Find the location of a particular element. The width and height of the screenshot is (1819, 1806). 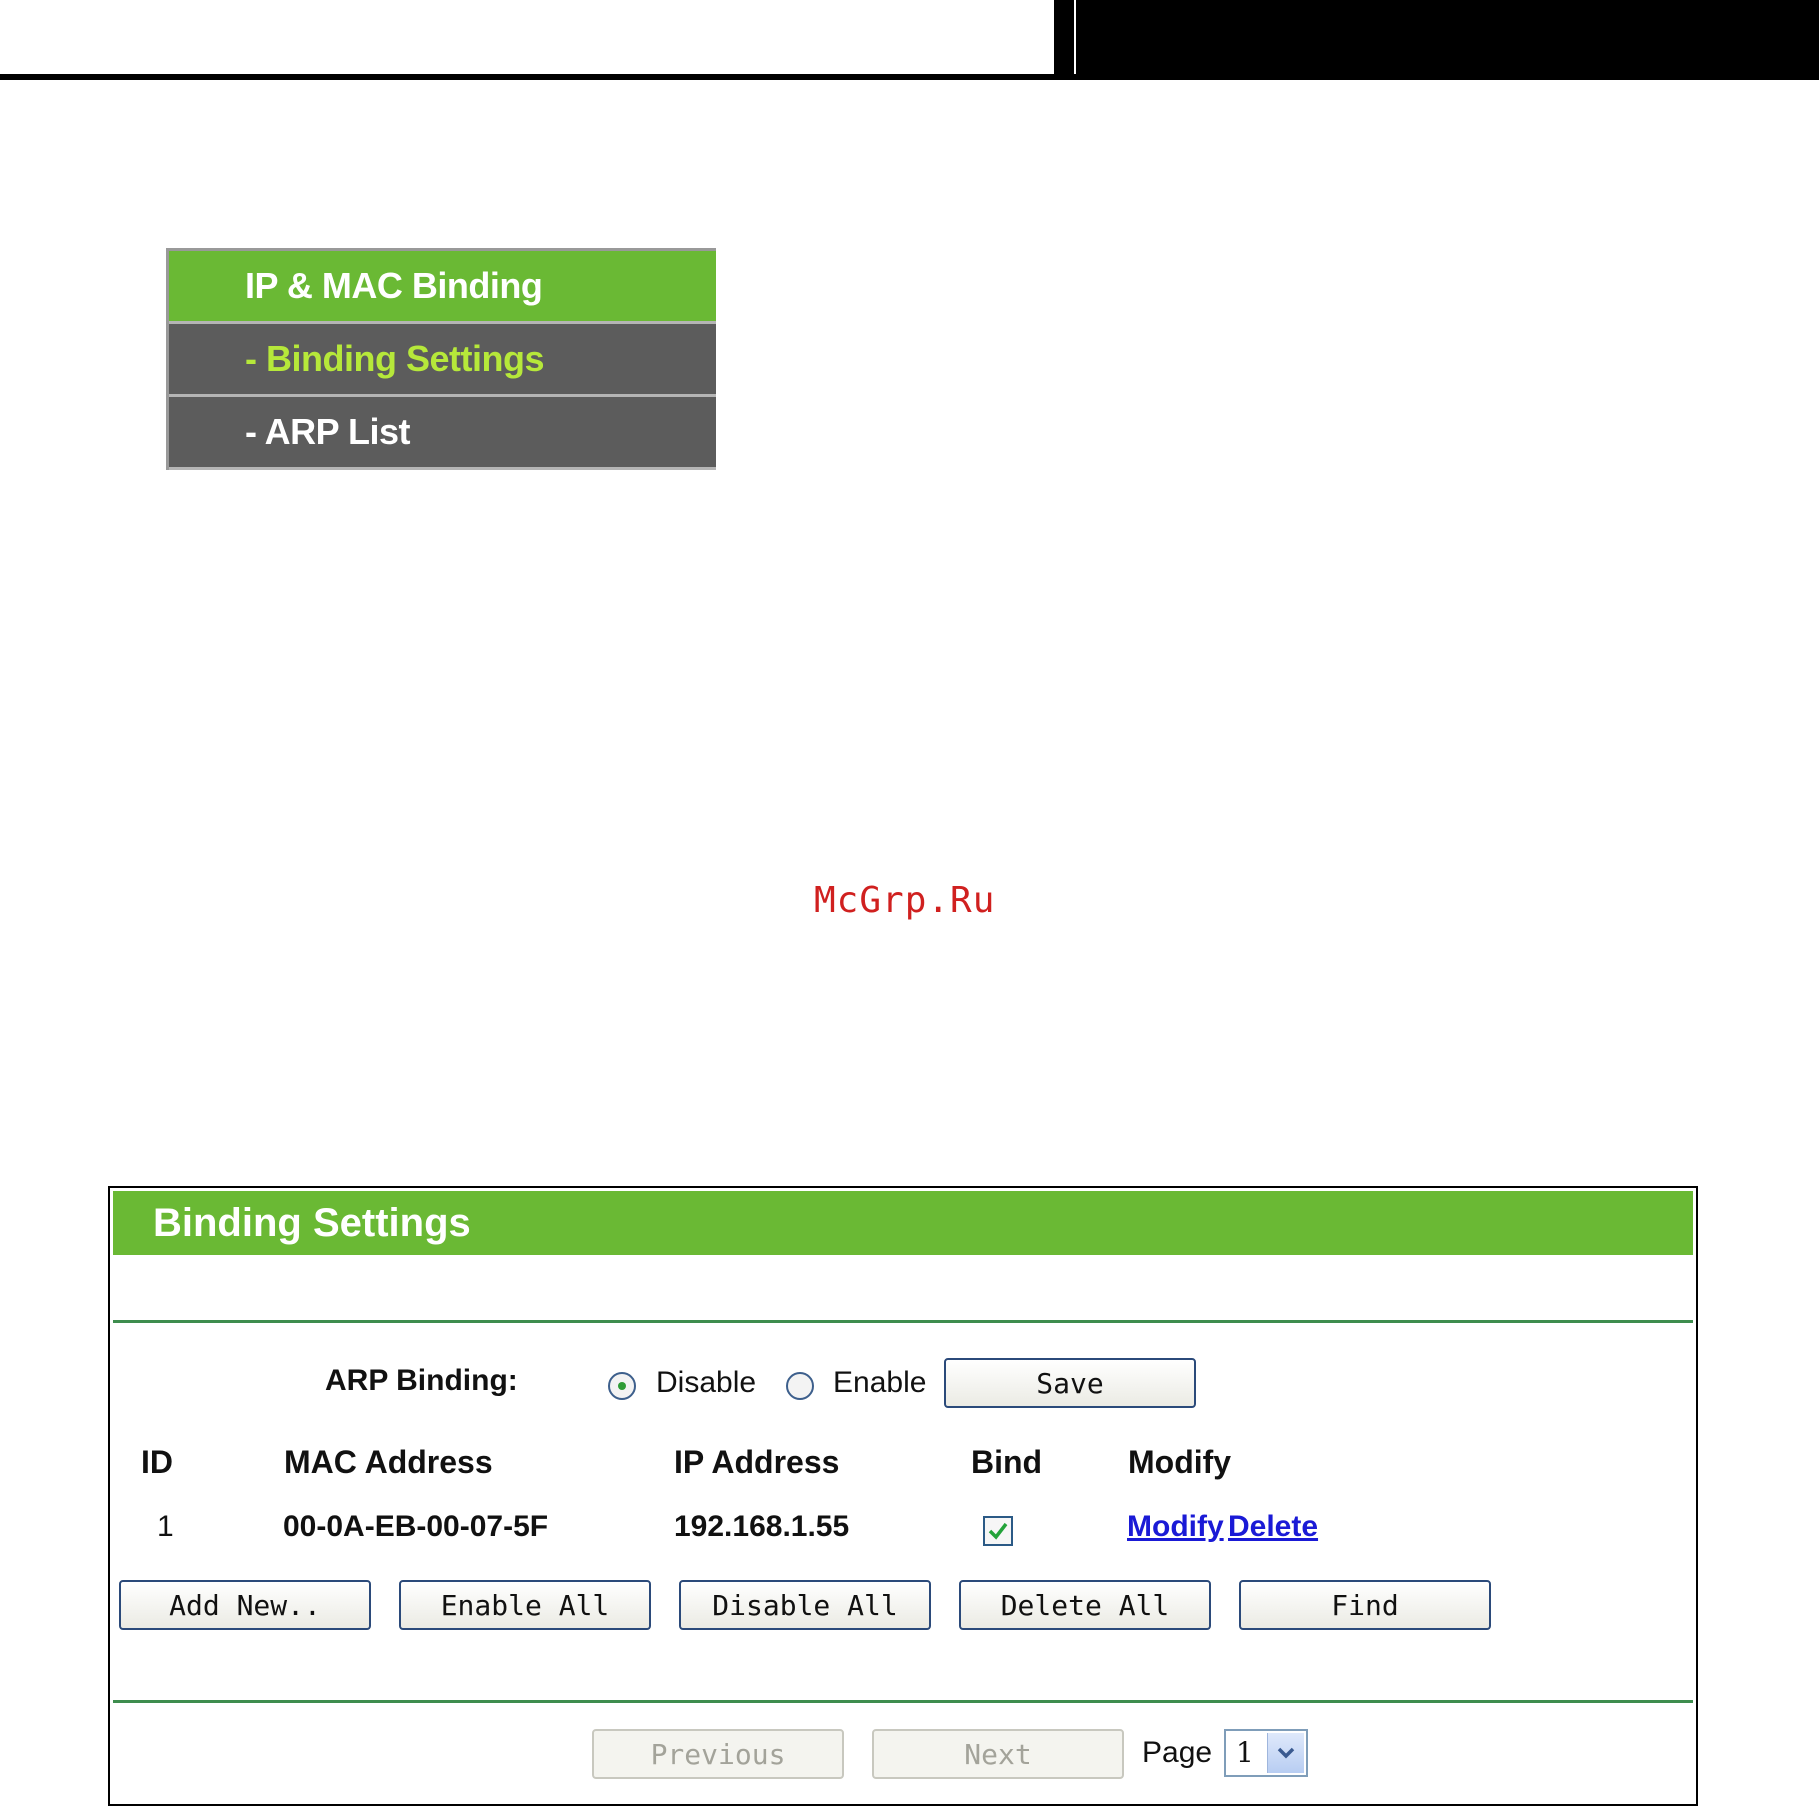

row-id: 1 is located at coordinates (165, 1526).